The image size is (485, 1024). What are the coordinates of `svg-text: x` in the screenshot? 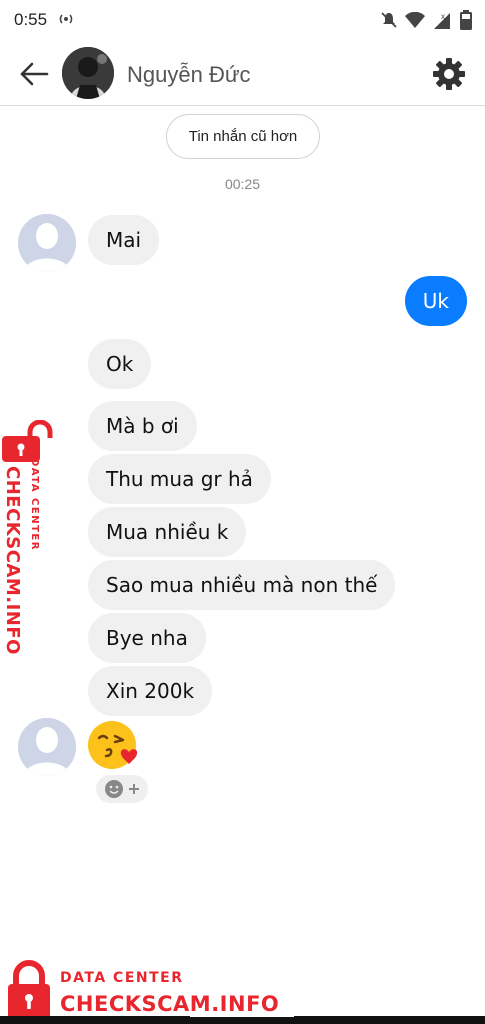 It's located at (443, 16).